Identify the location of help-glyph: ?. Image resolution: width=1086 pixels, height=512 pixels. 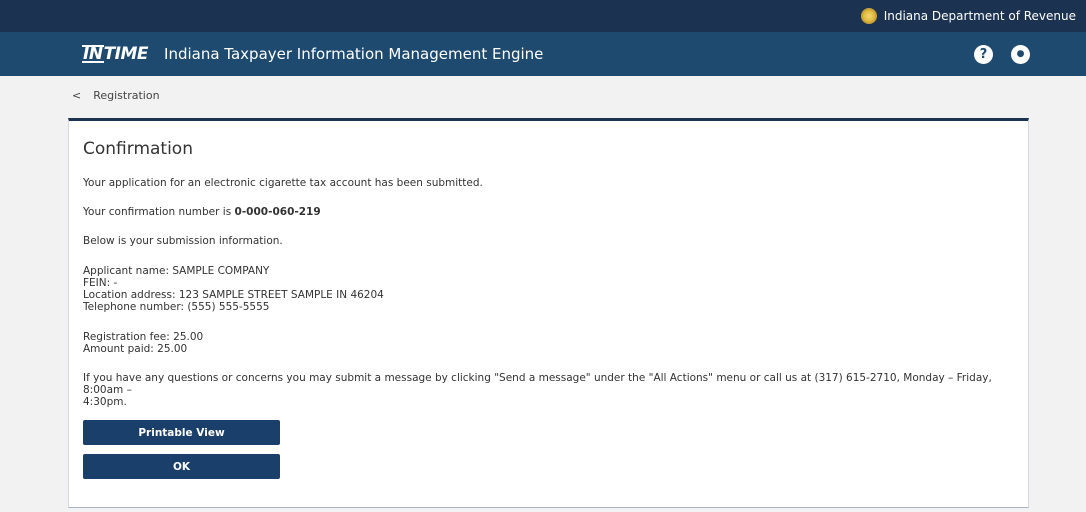
(983, 54).